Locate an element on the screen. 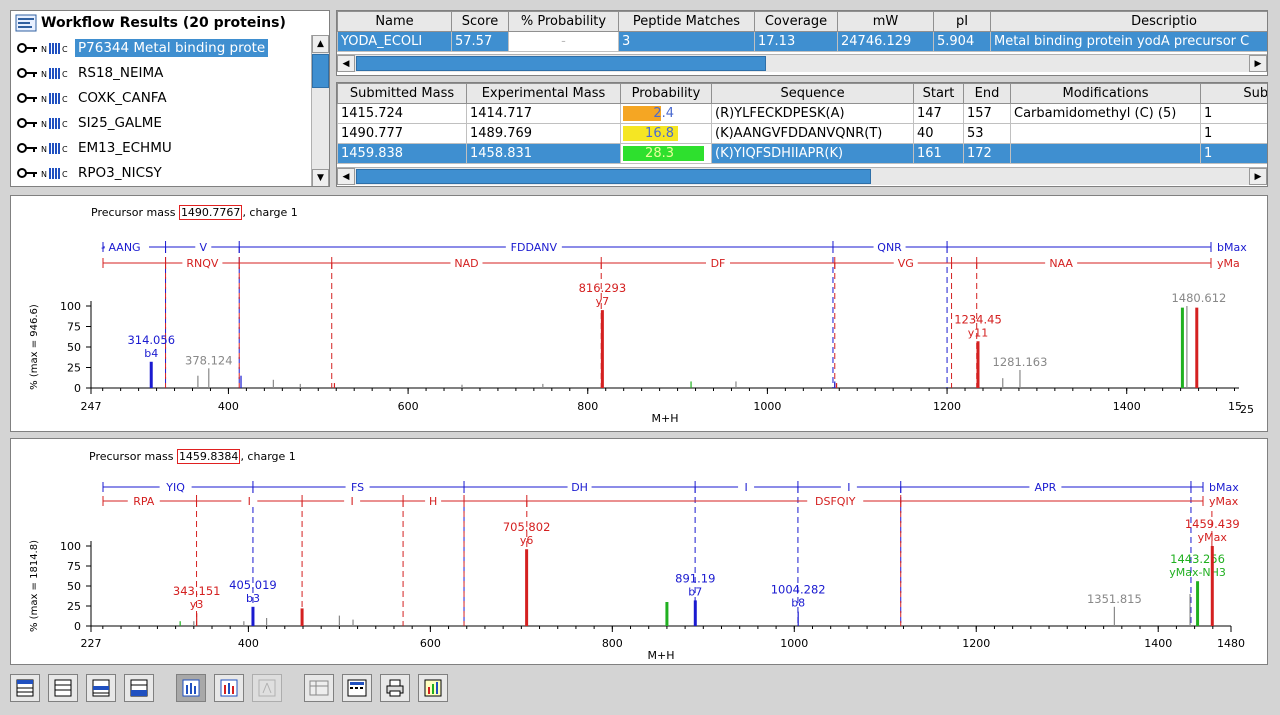 The height and width of the screenshot is (715, 1280). svg-text: C is located at coordinates (65, 99).